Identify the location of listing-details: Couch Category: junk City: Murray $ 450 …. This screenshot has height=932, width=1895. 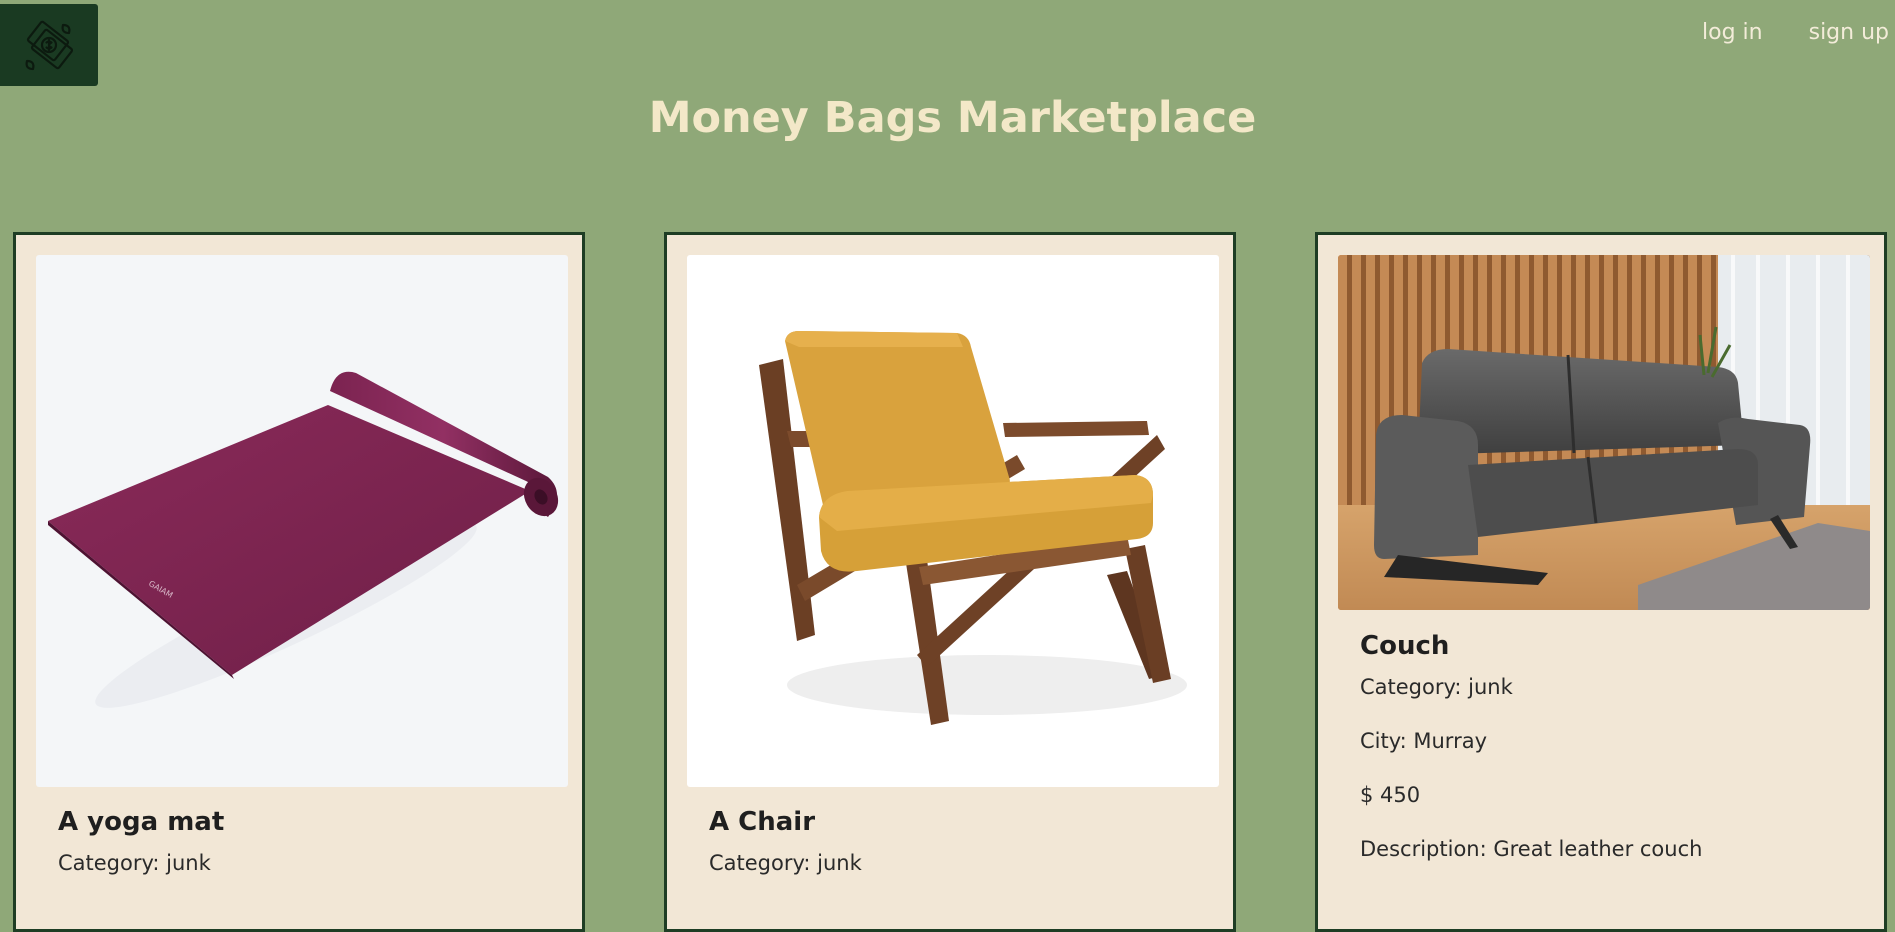
(1612, 761).